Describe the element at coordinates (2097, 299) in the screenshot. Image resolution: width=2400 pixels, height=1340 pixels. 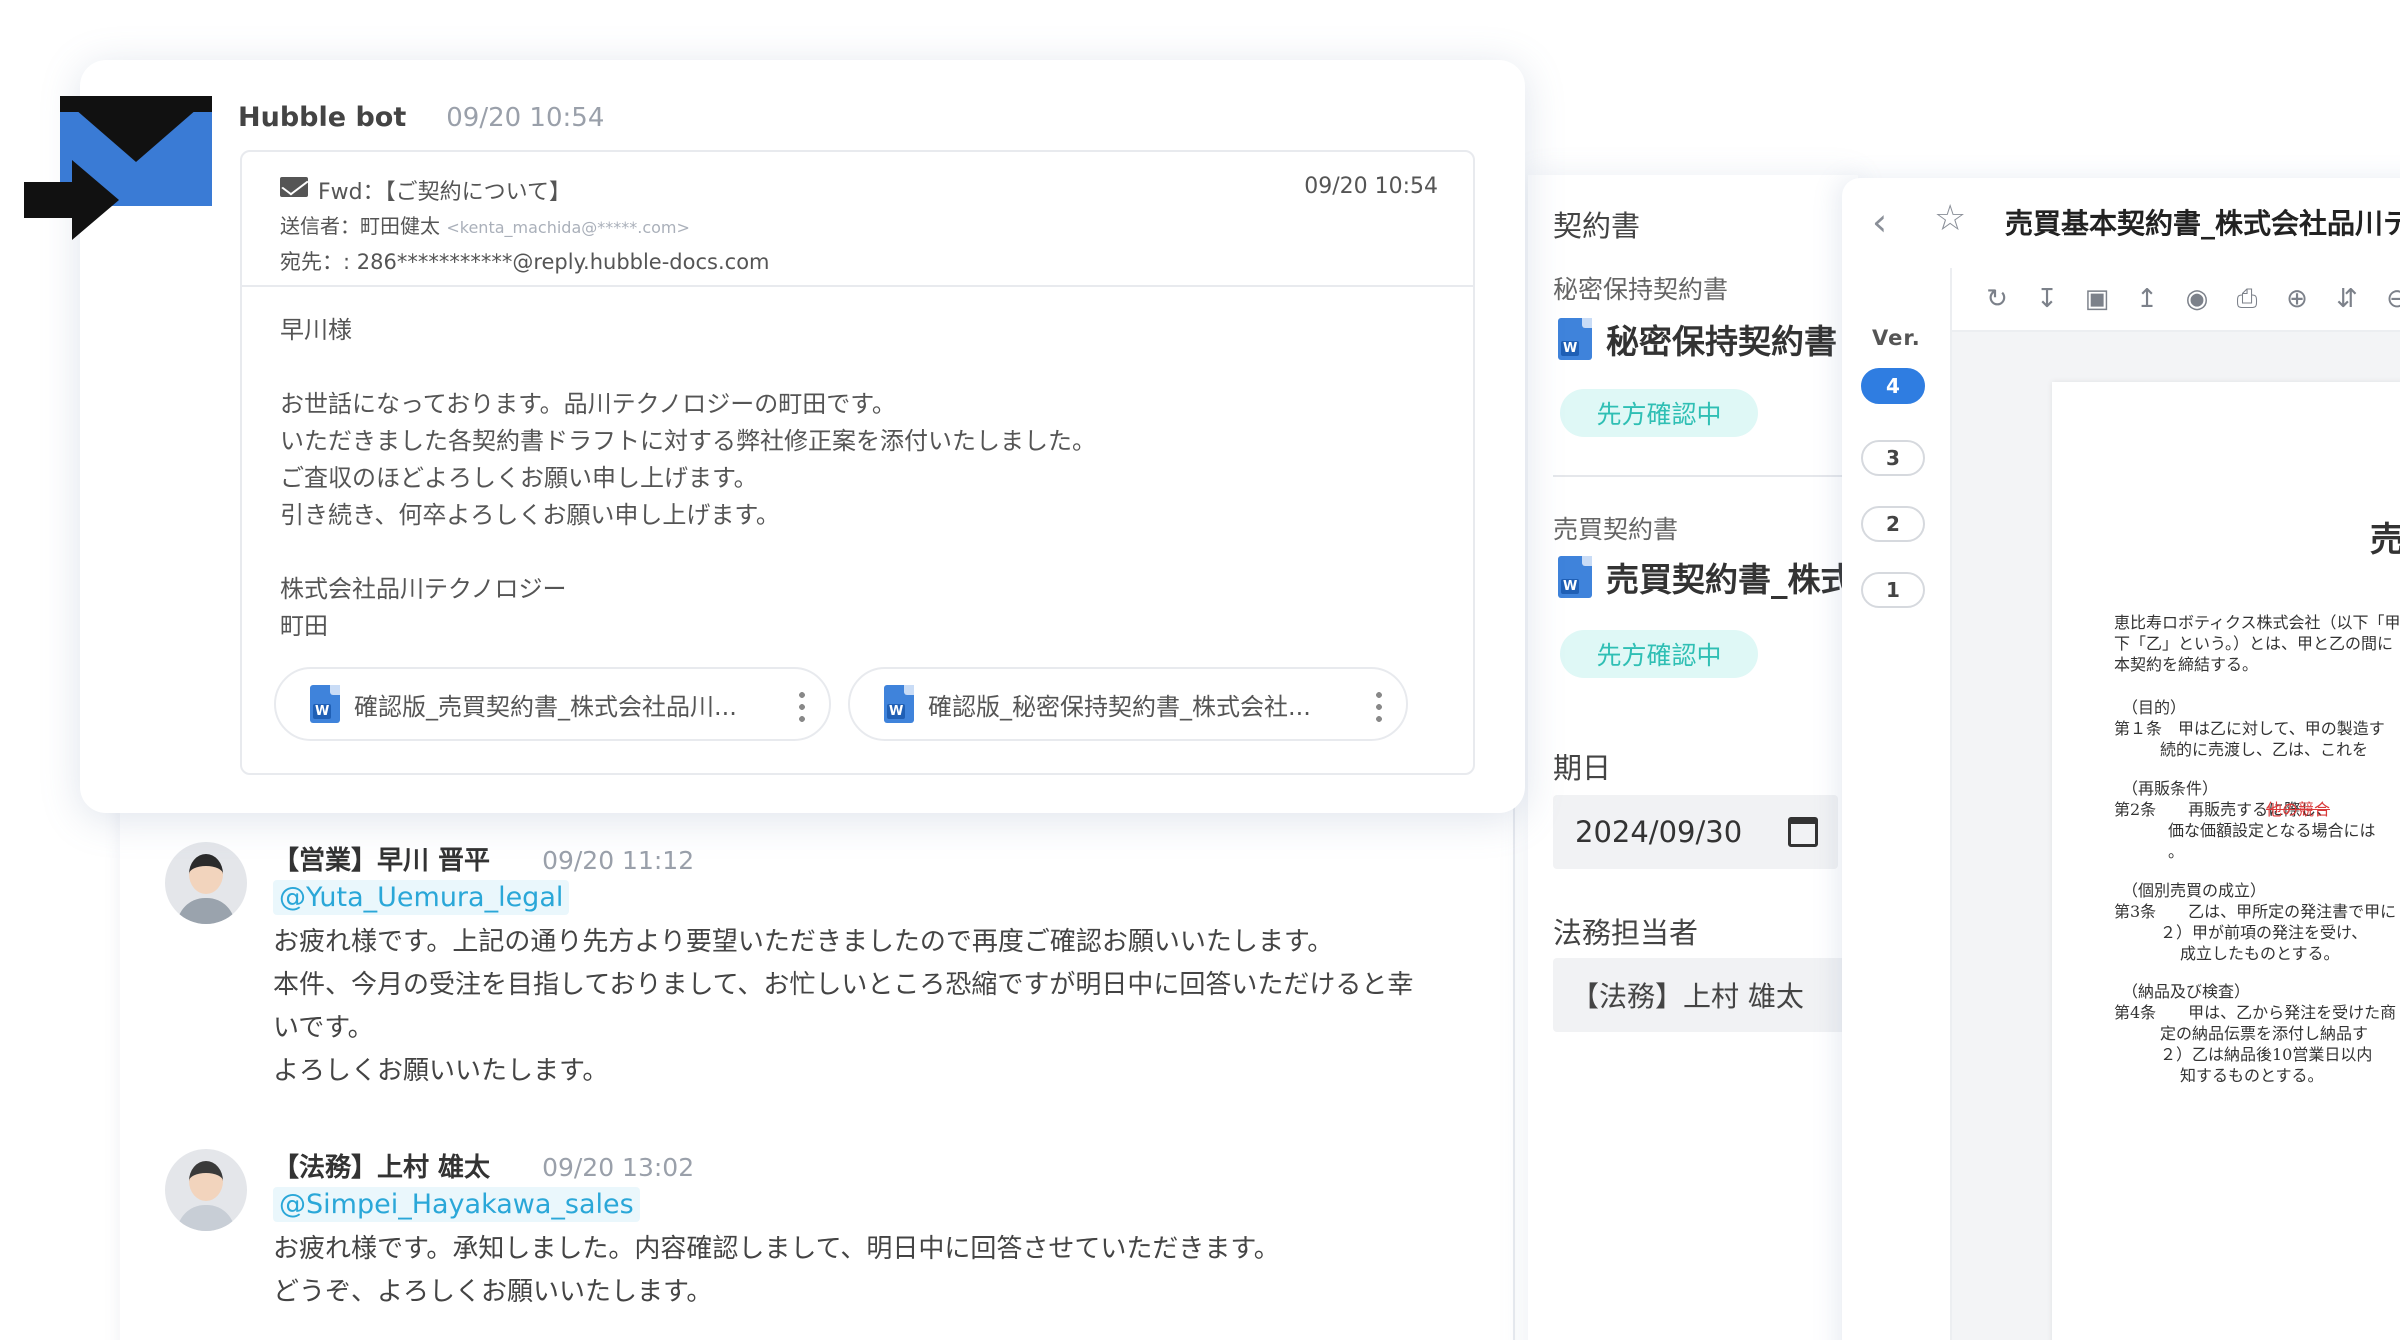
I see `copy-icon: ▣` at that location.